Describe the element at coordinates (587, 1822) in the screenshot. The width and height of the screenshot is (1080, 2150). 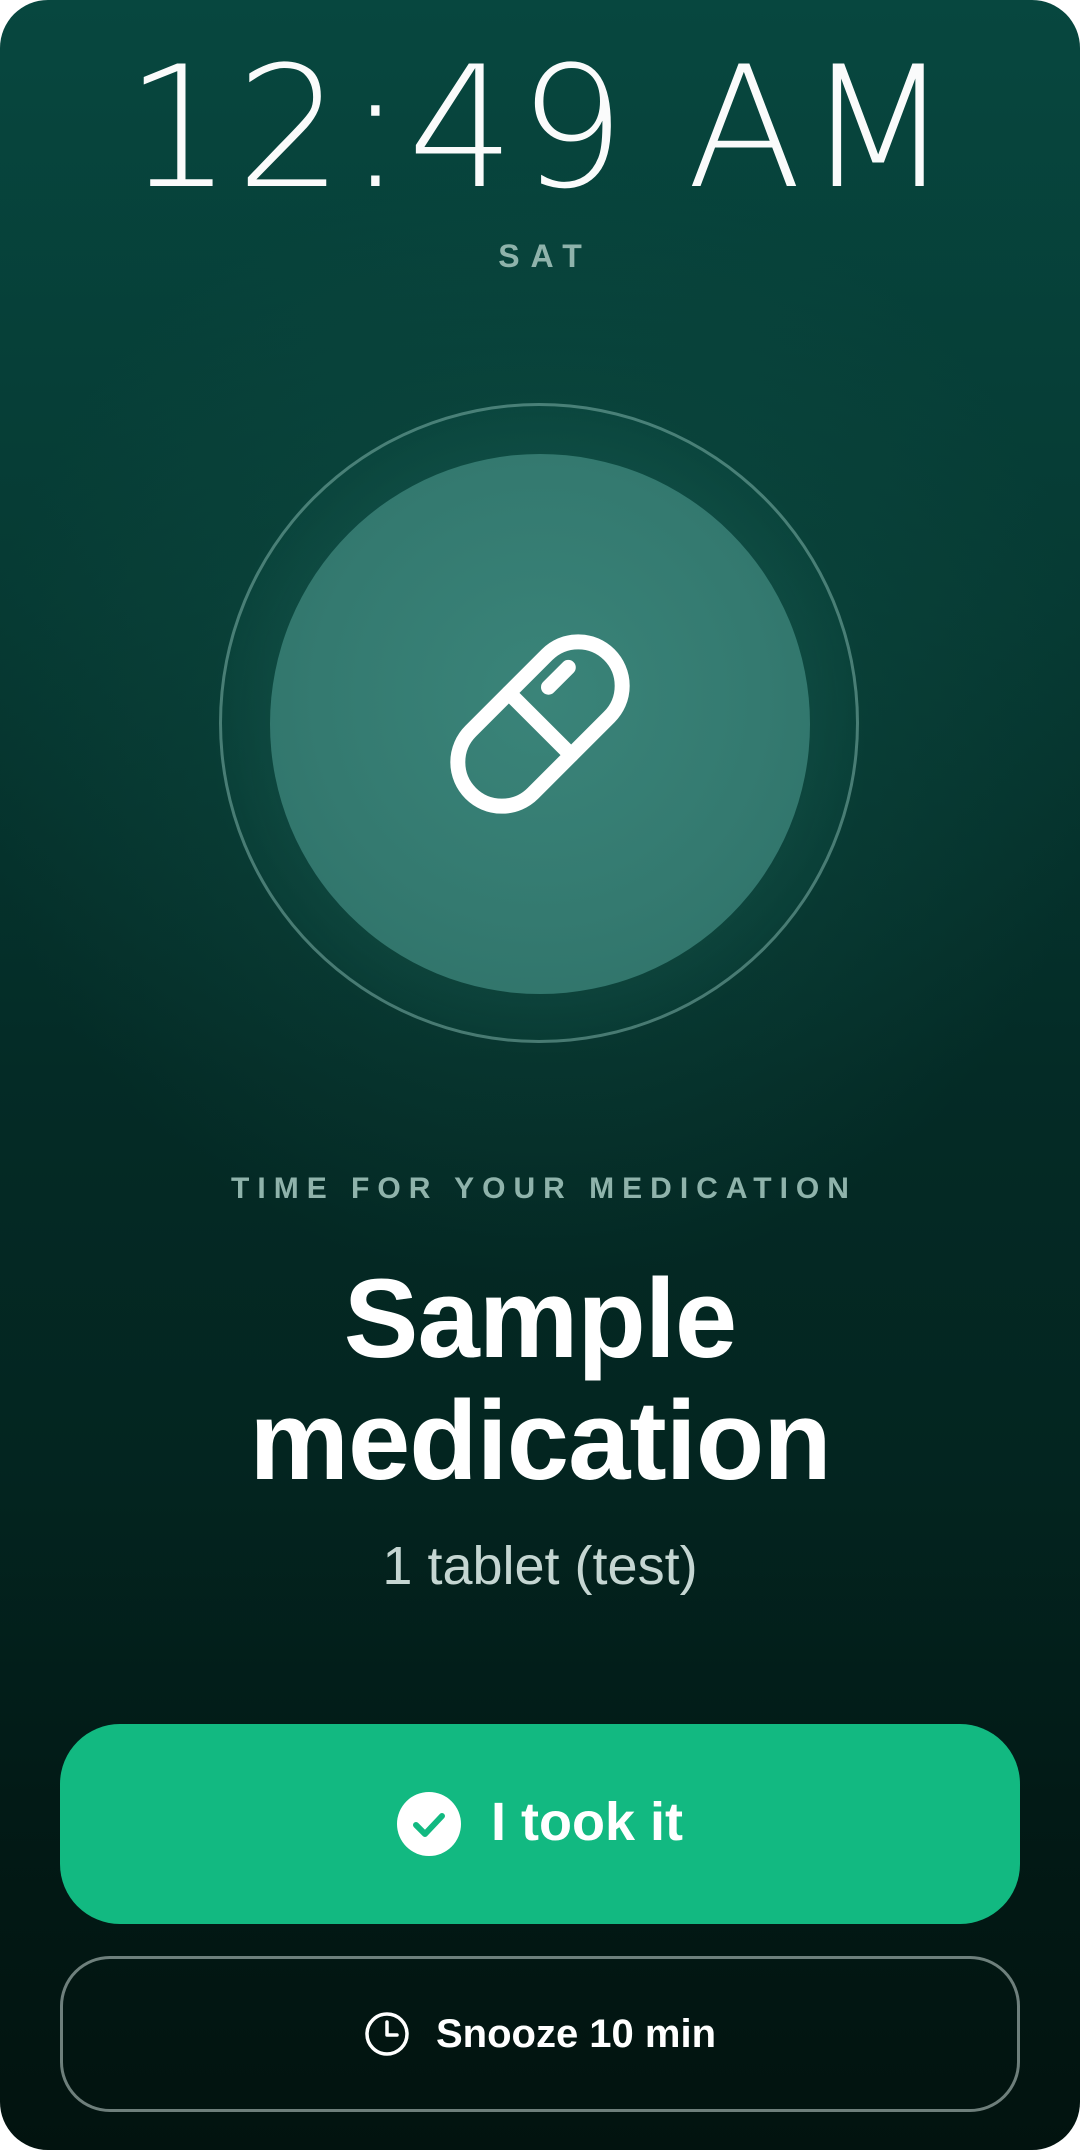
I see `took-it-label: I took it` at that location.